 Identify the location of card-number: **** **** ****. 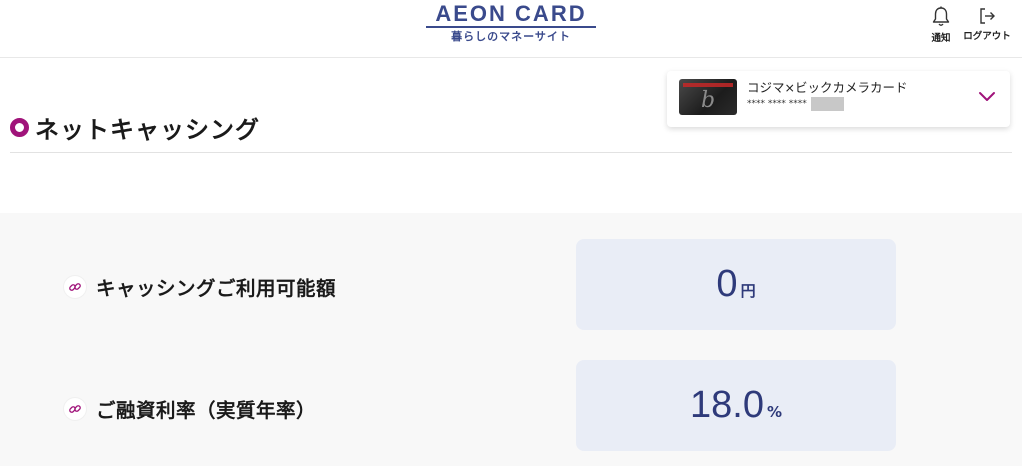
(795, 104).